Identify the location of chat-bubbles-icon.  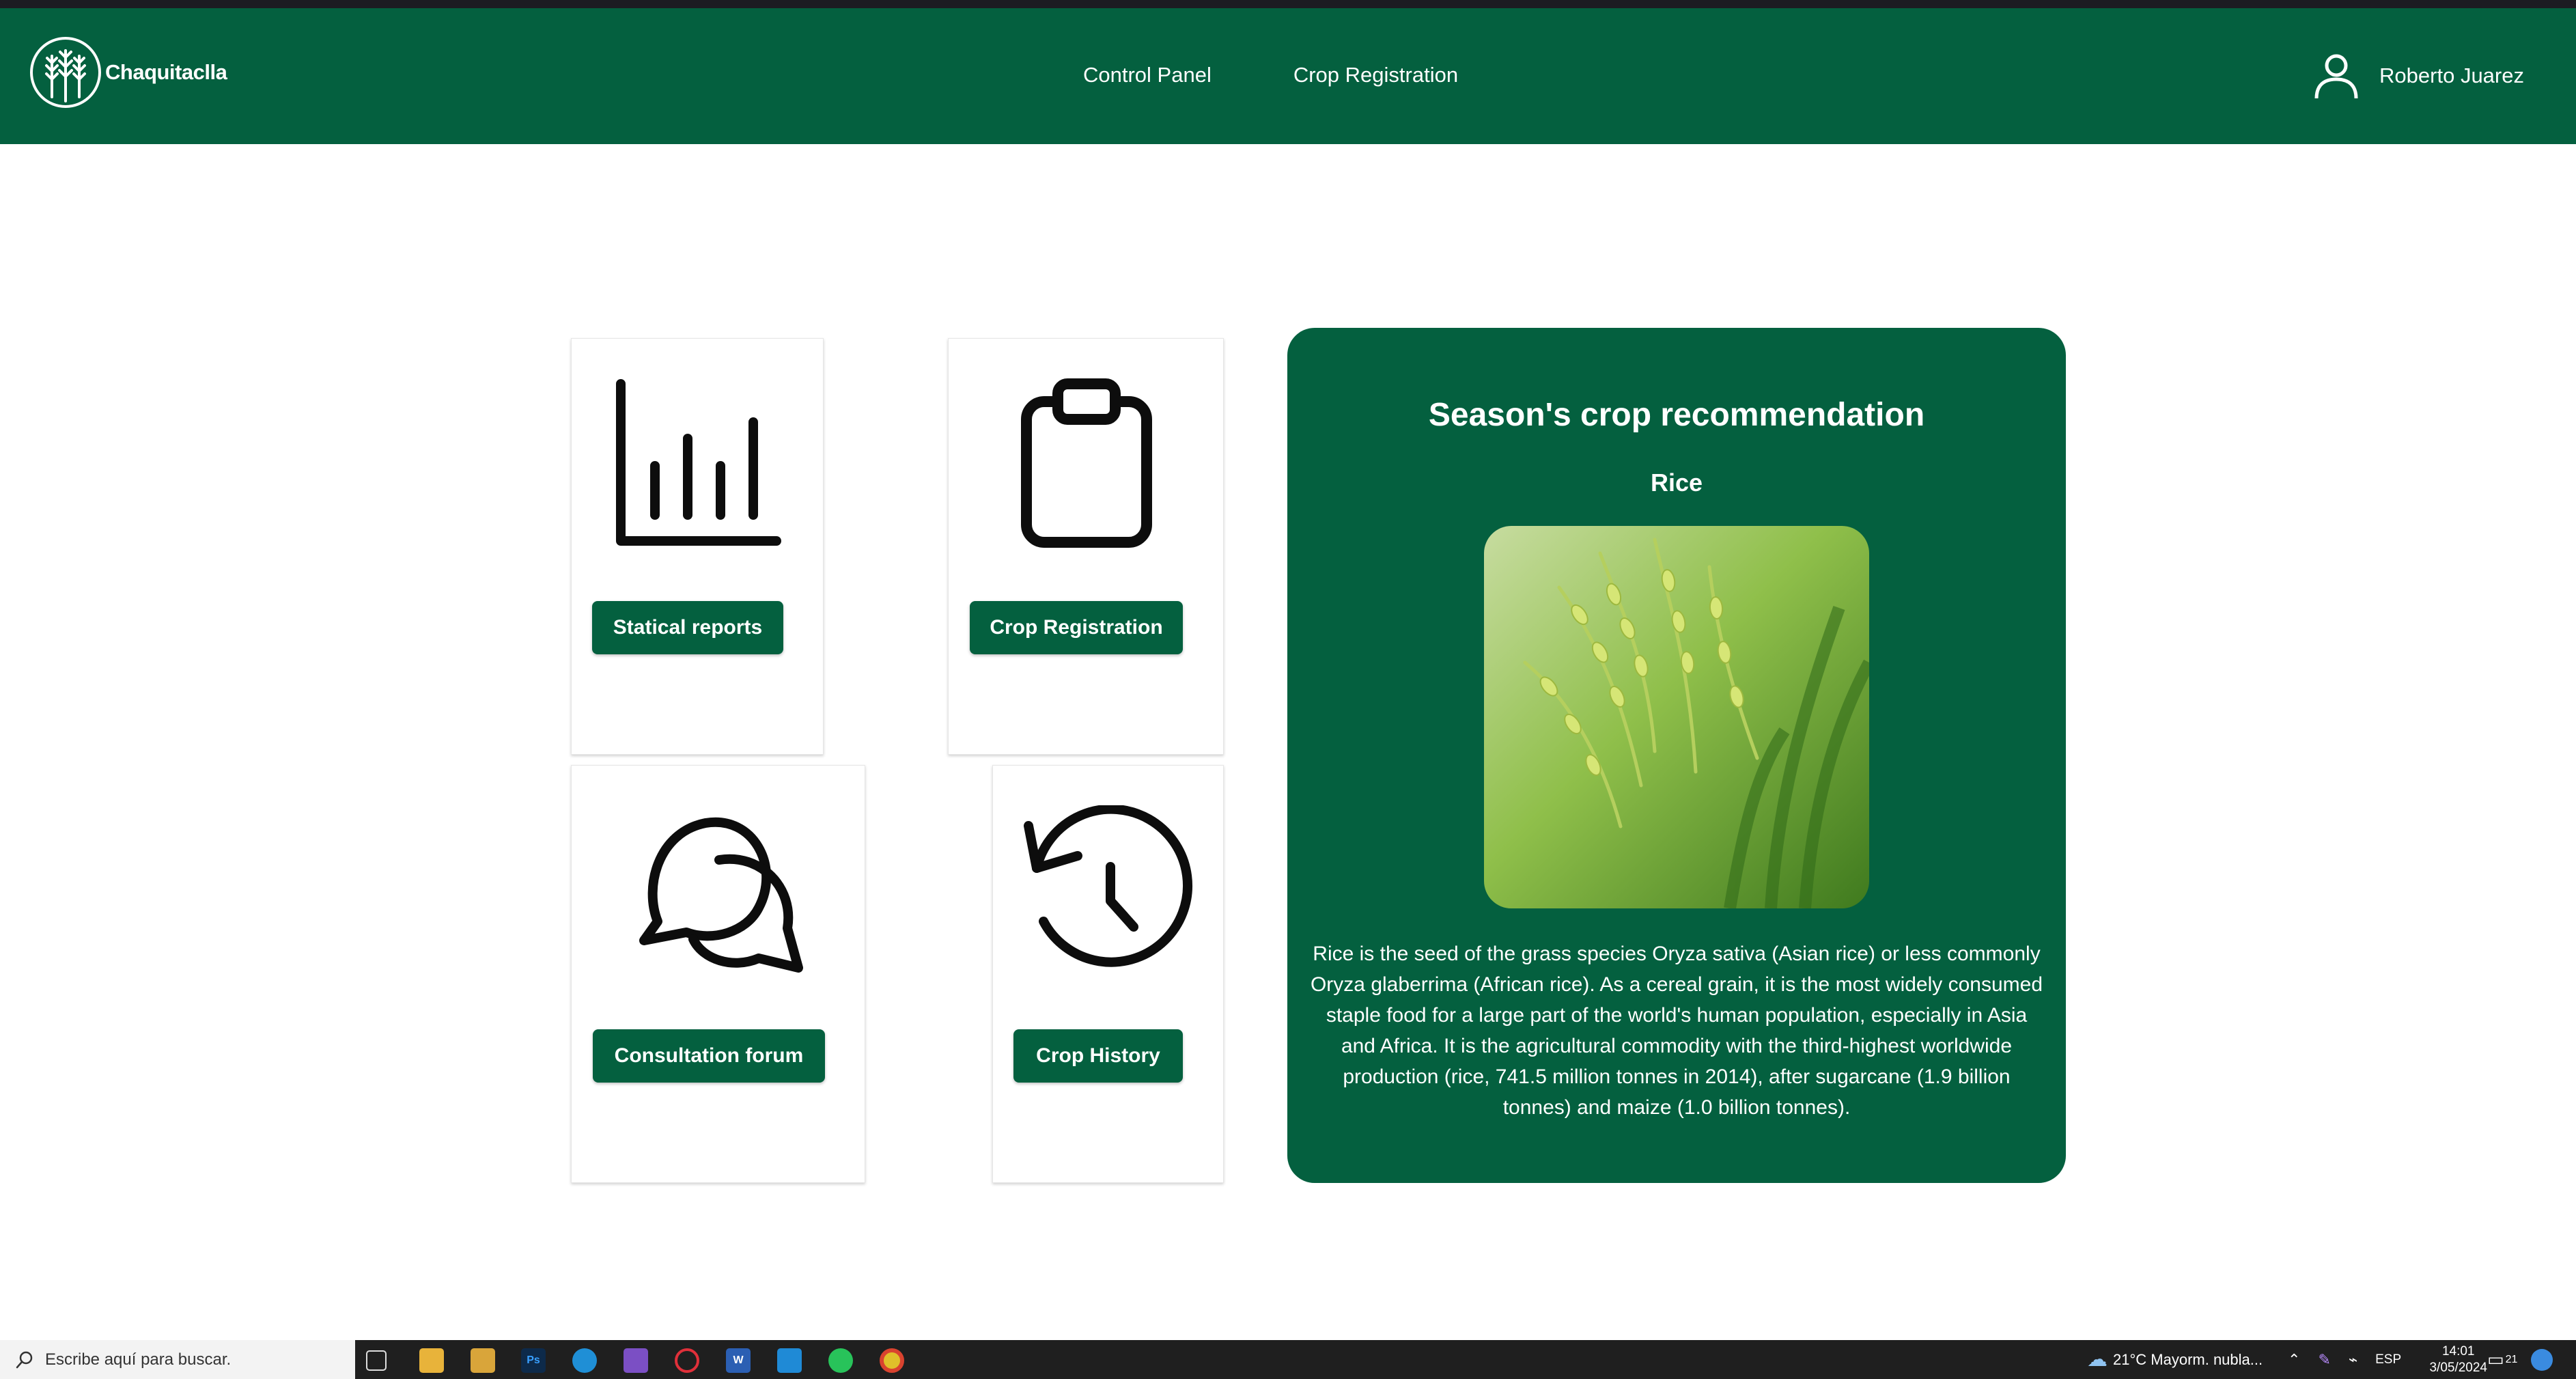
(721, 895).